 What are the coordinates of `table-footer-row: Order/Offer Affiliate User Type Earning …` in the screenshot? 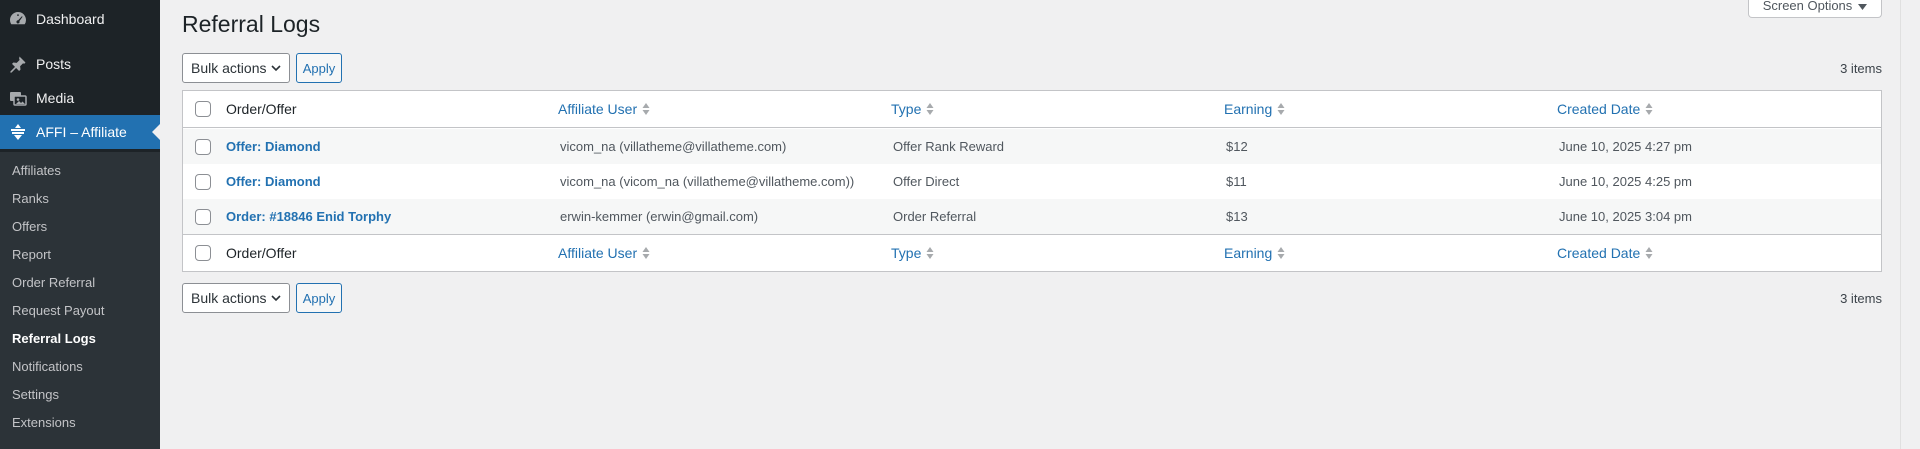 It's located at (1032, 252).